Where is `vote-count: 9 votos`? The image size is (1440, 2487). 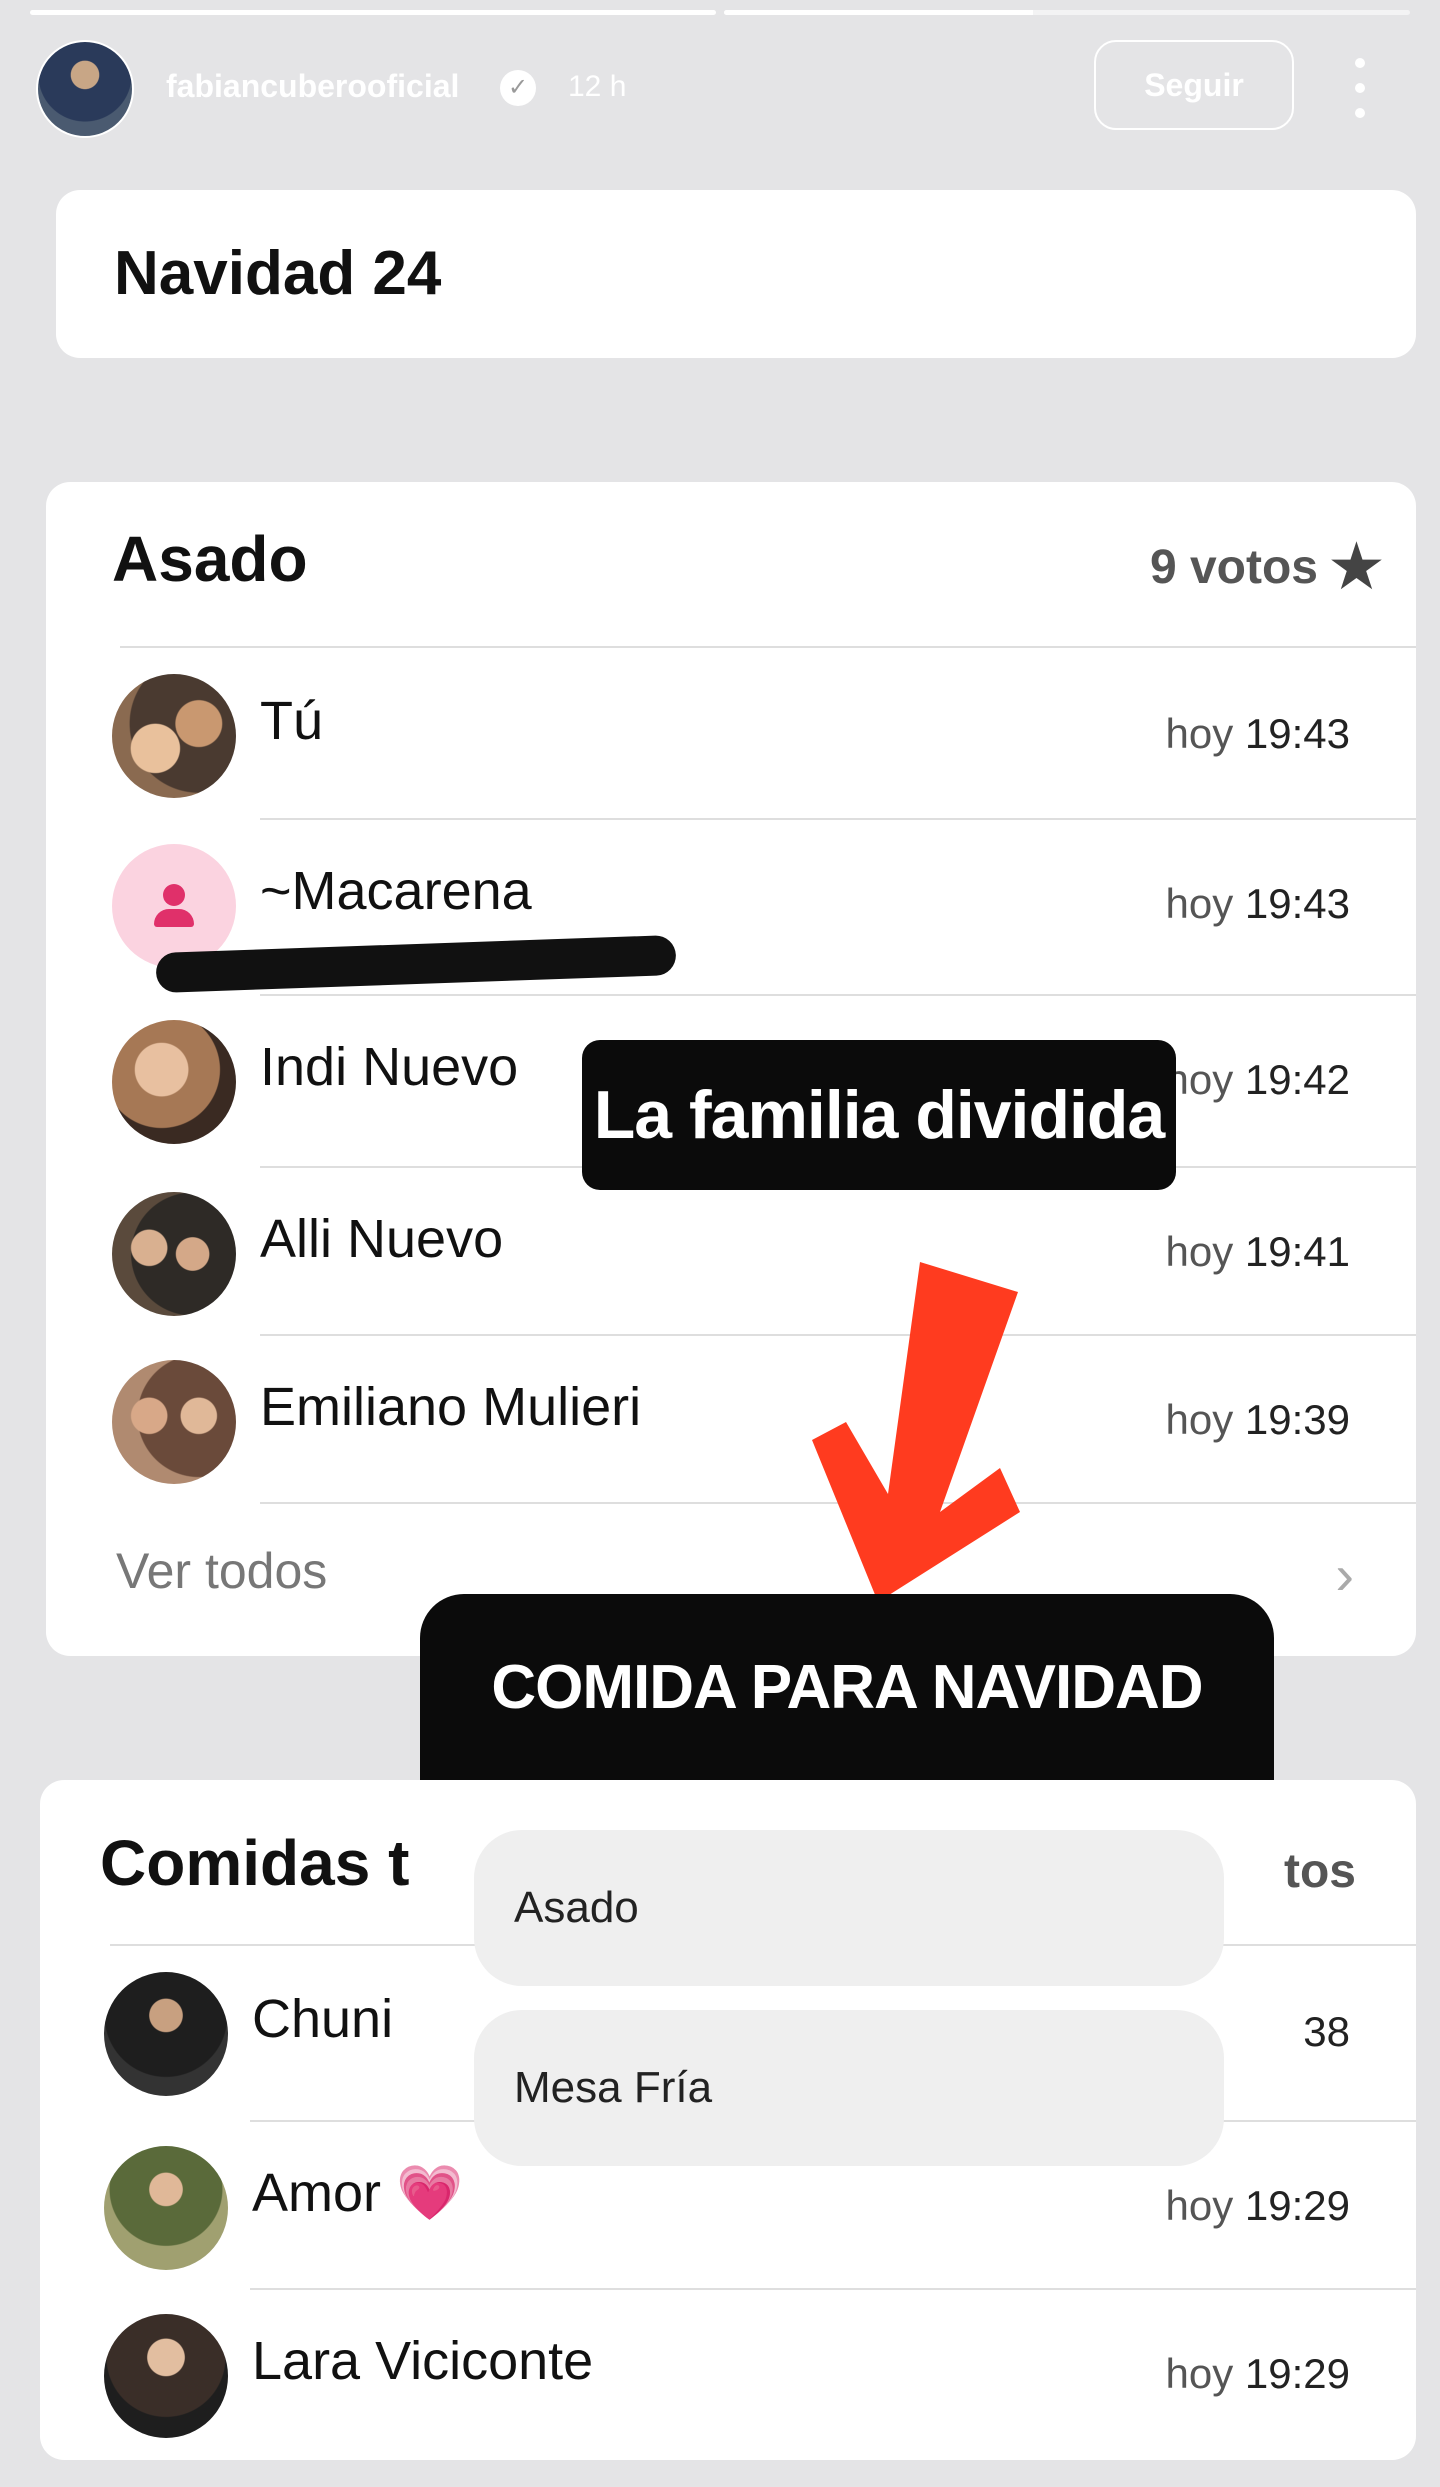
vote-count: 9 votos is located at coordinates (1233, 567).